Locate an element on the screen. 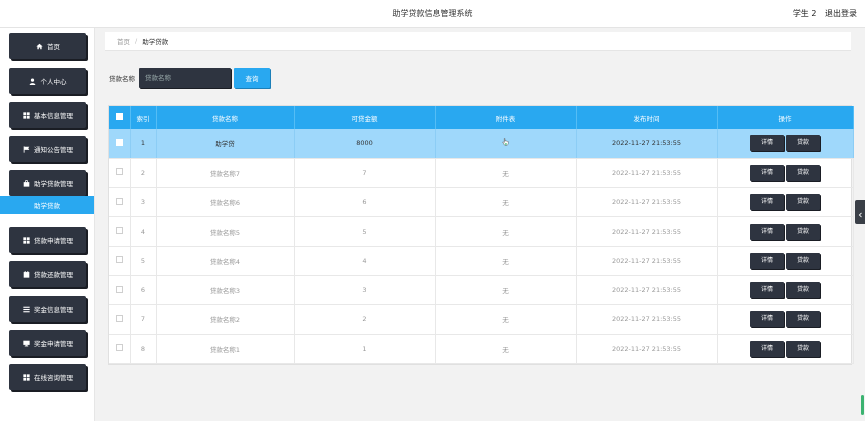  table-row: 2 贷款名称7 7 无 2022-11-27 21:53:55 详情 贷款 is located at coordinates (481, 173).